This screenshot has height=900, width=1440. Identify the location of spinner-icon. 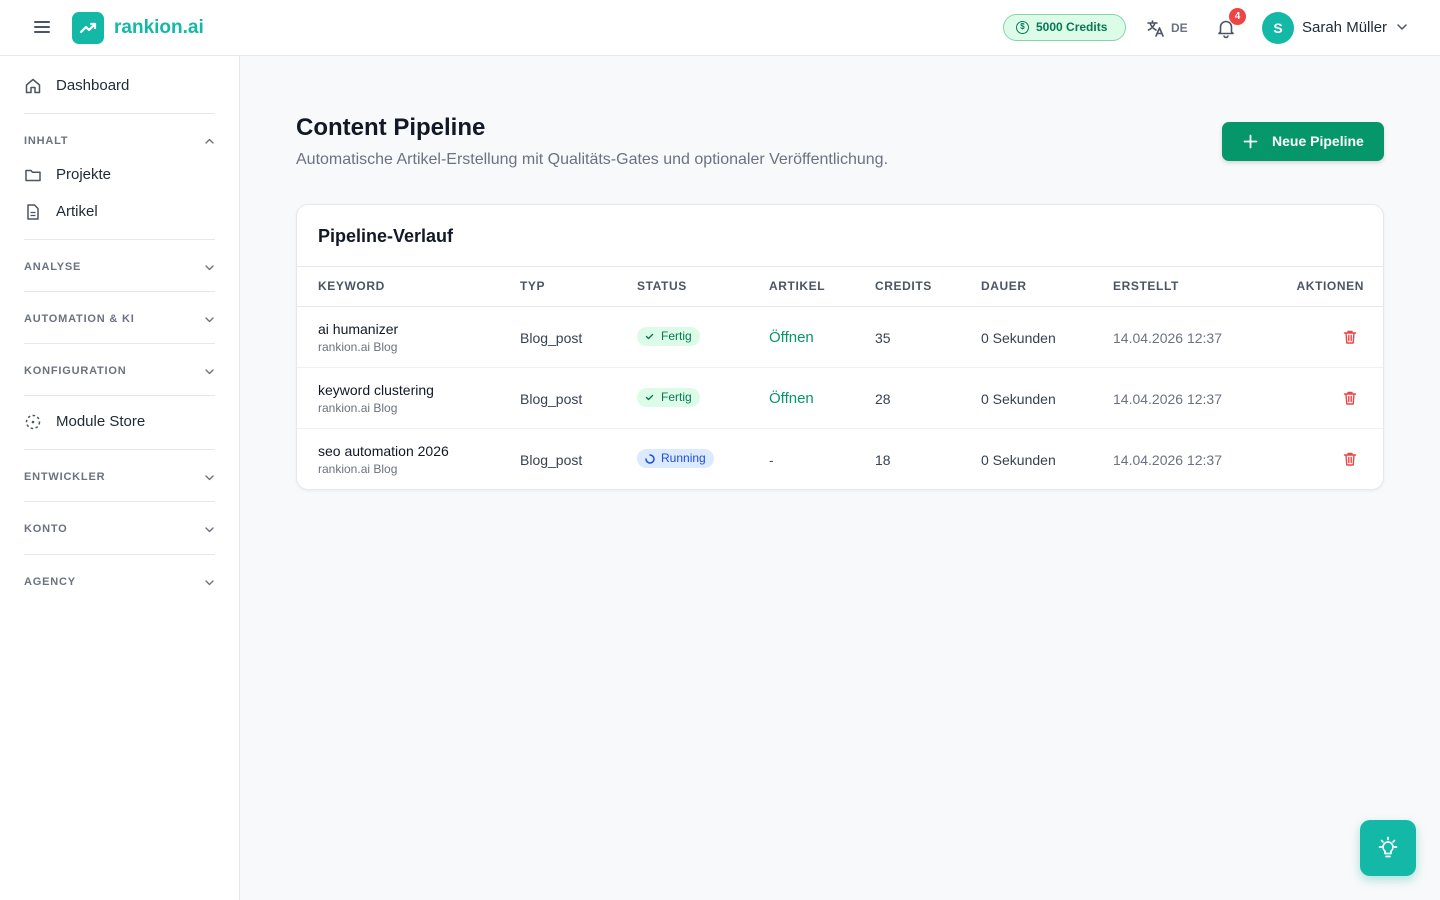
(650, 459).